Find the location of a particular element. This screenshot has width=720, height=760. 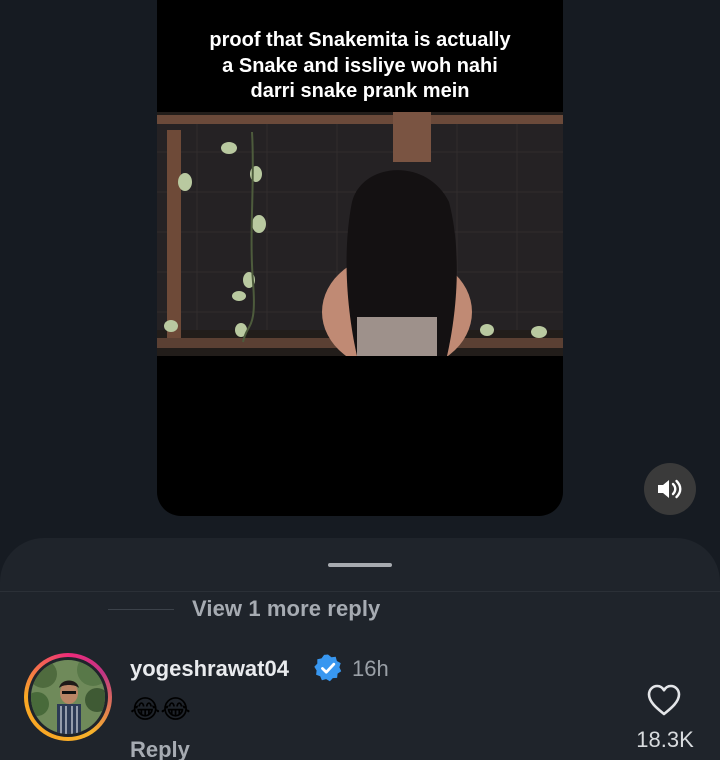

avatar is located at coordinates (68, 697).